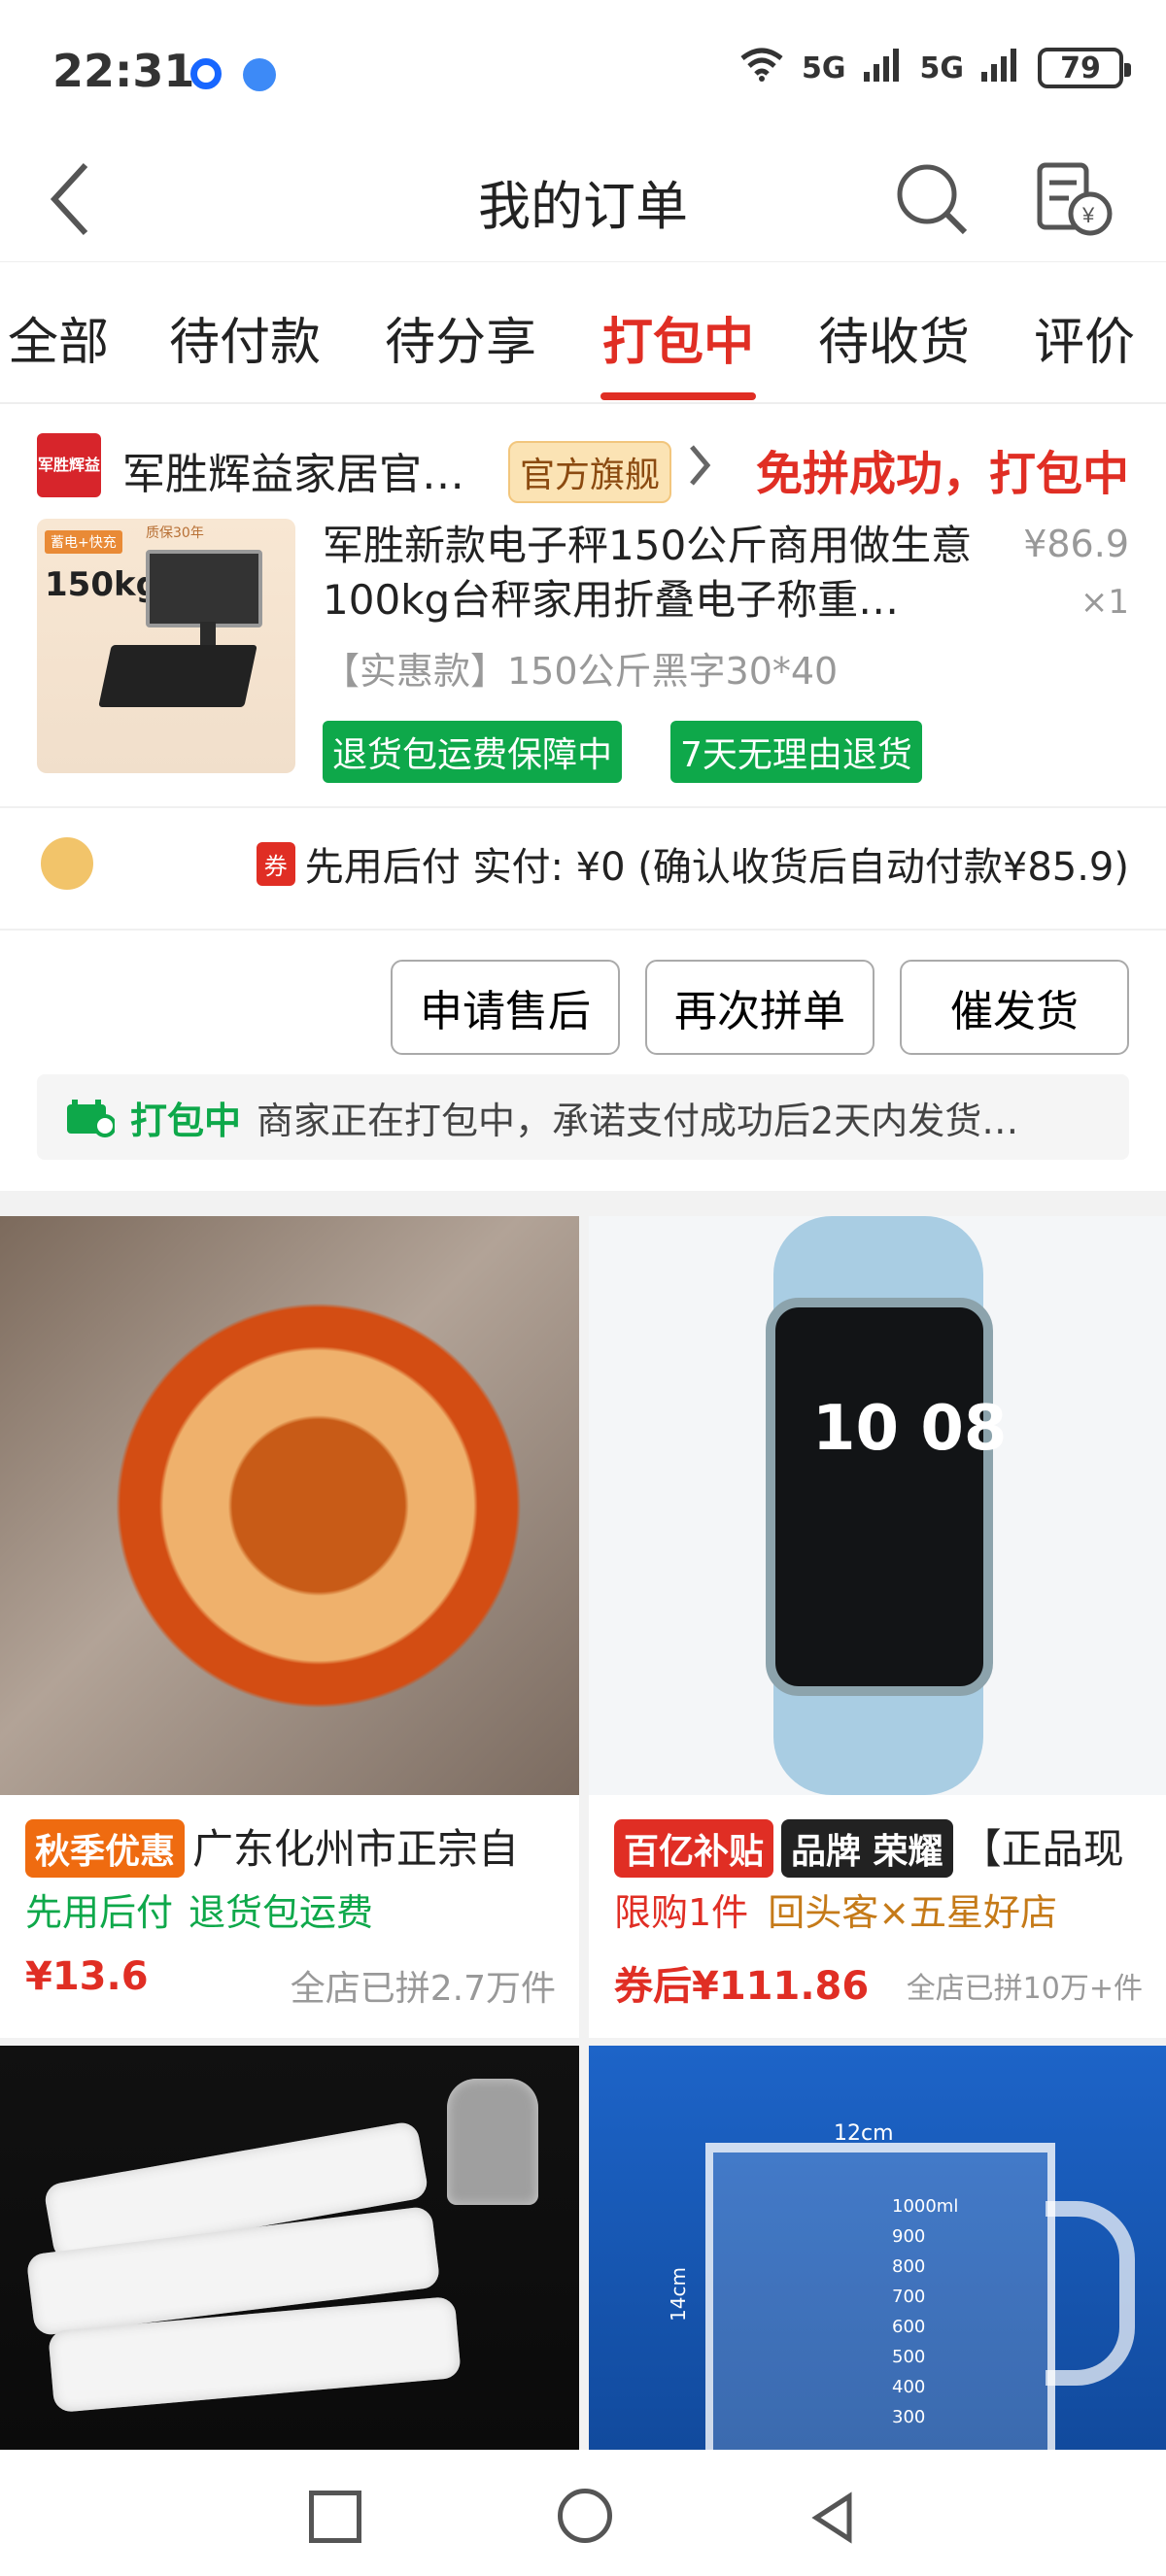  What do you see at coordinates (942, 68) in the screenshot?
I see `network-label-right: 5G` at bounding box center [942, 68].